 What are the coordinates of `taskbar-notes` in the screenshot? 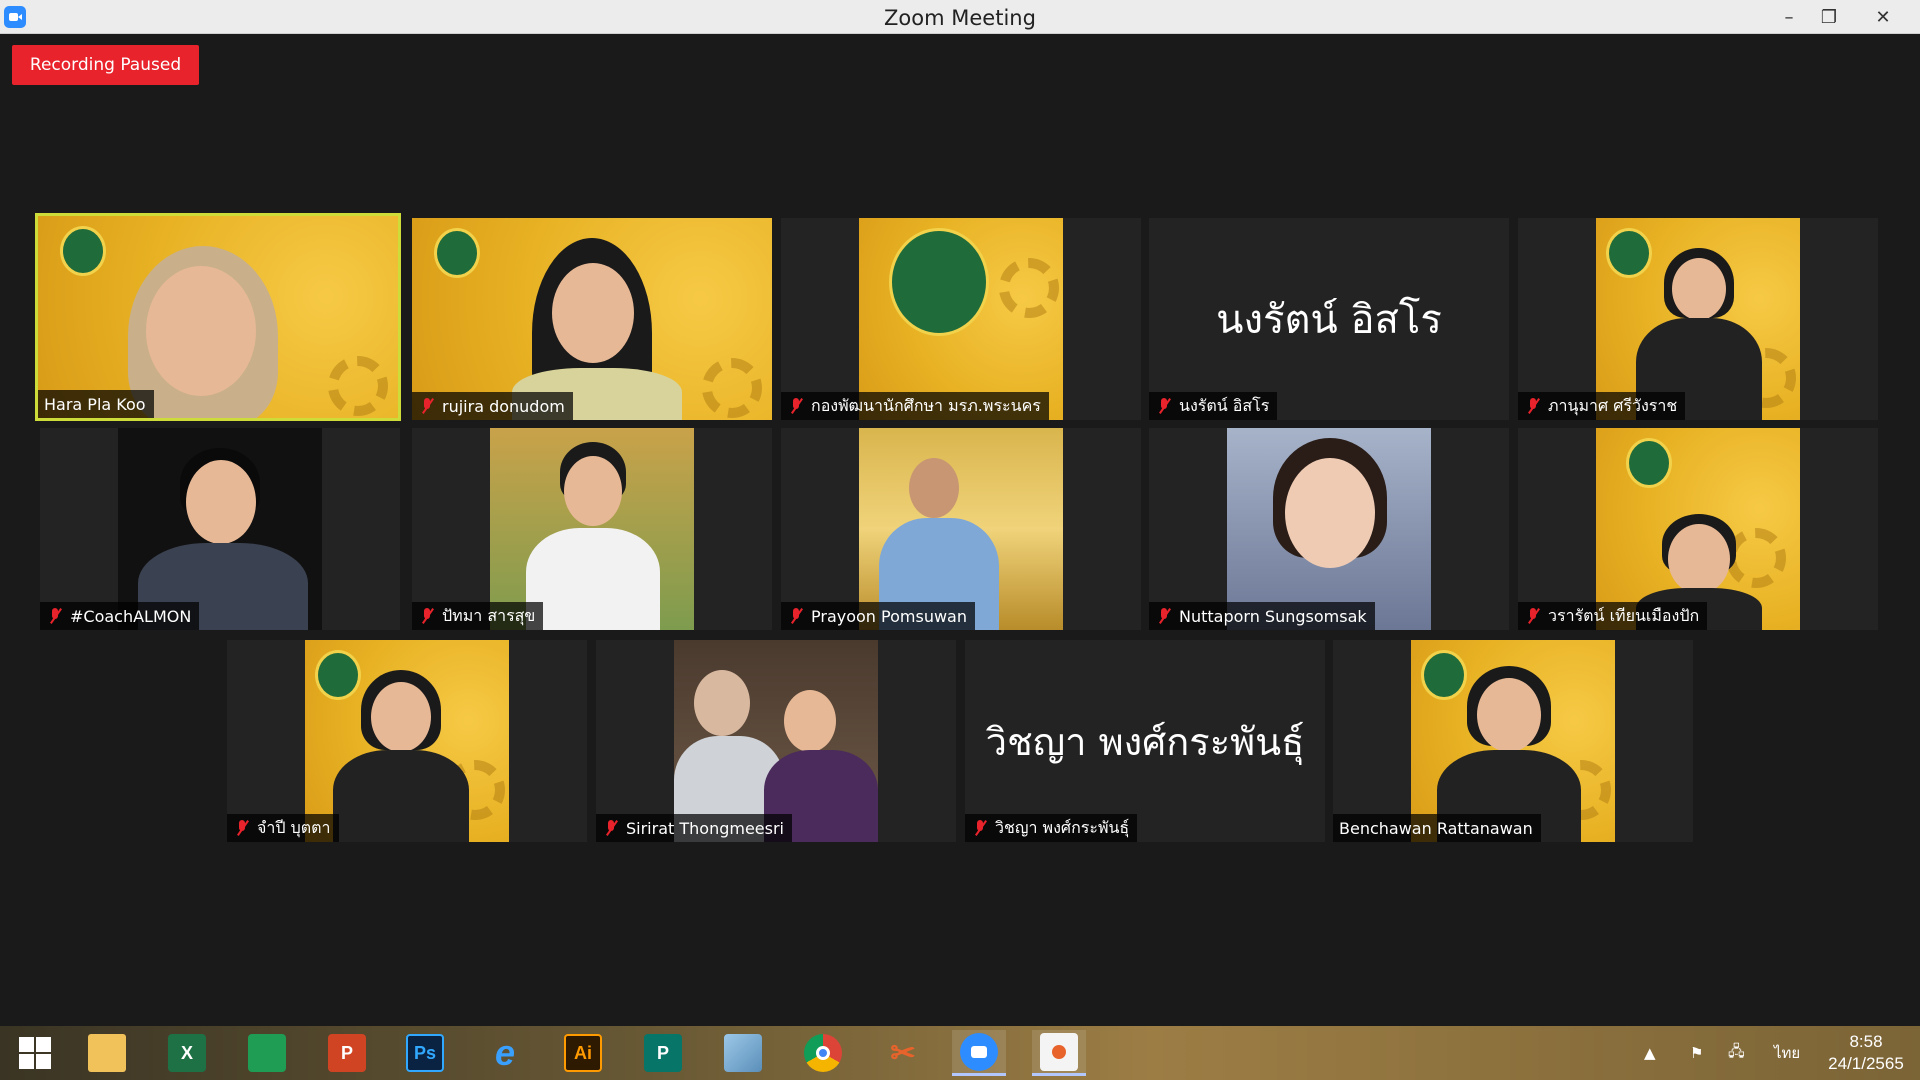 It's located at (743, 1053).